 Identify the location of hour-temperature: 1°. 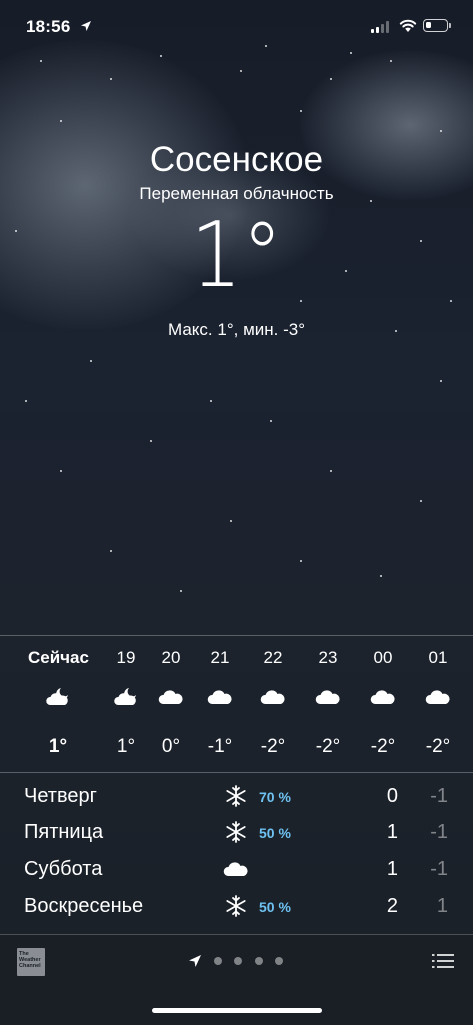
(58, 746).